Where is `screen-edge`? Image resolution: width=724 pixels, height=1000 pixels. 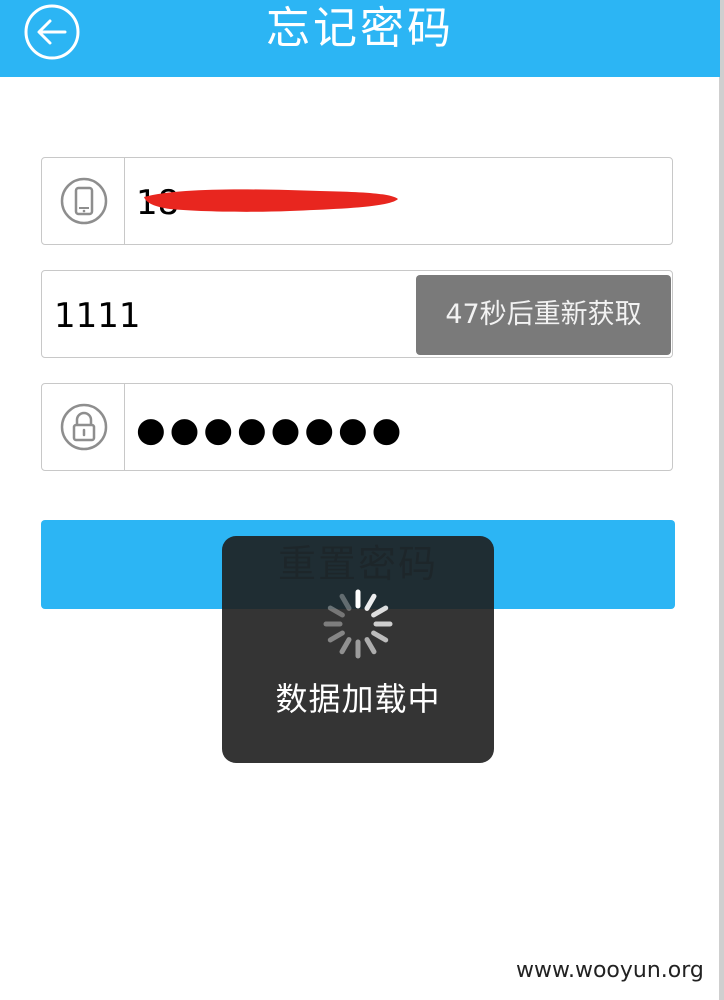 screen-edge is located at coordinates (721, 500).